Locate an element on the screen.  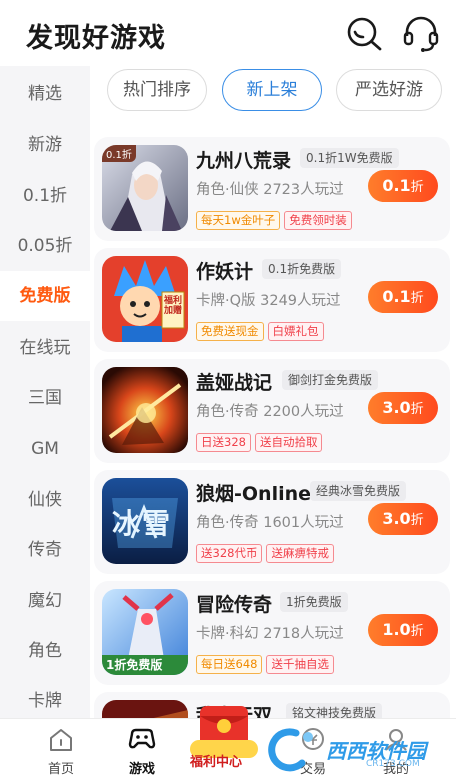
sidebar-item-kapai: 卡牌 is located at coordinates (45, 697).